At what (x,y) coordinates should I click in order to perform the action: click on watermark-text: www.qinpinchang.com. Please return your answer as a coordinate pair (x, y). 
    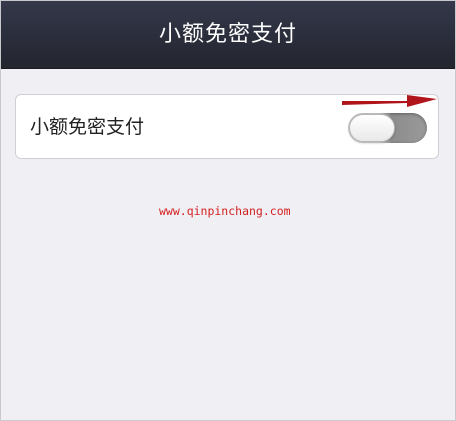
    Looking at the image, I should click on (225, 211).